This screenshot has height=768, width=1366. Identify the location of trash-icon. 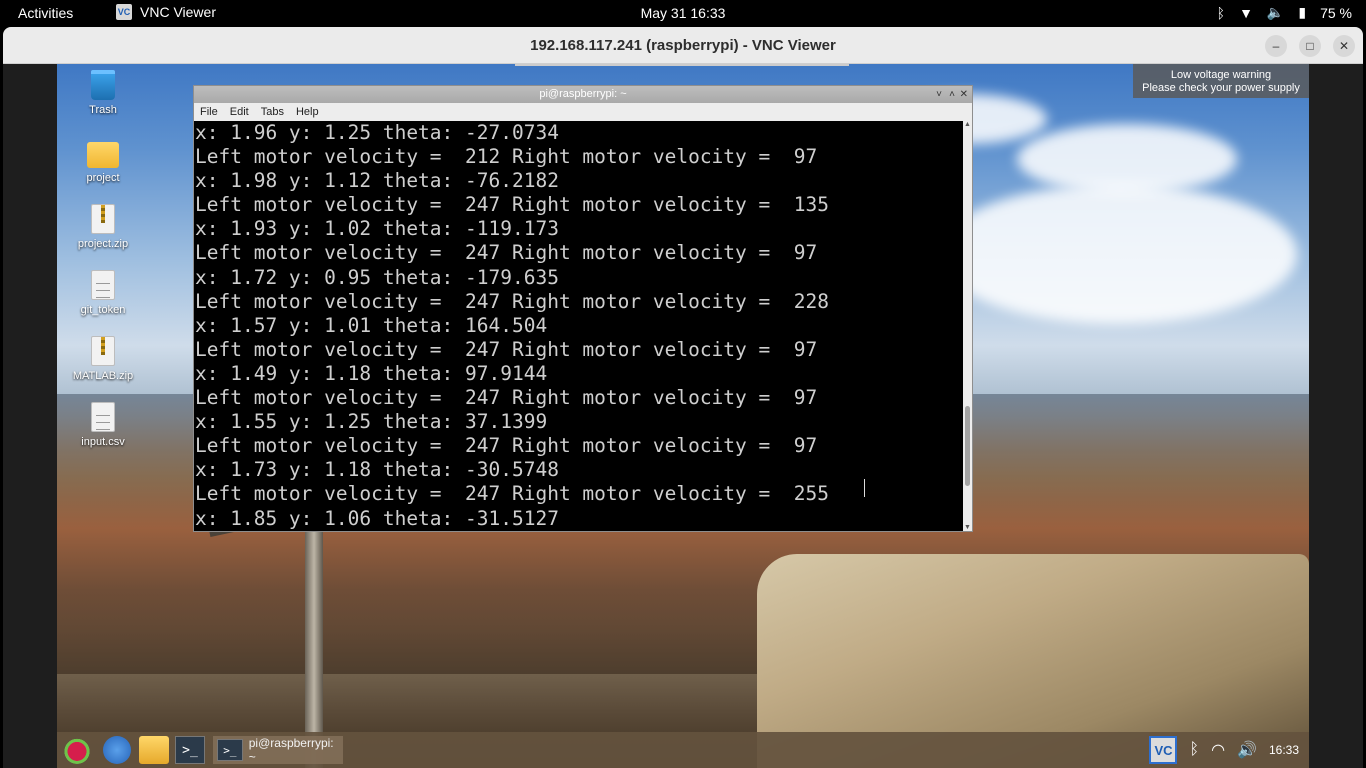
(103, 85).